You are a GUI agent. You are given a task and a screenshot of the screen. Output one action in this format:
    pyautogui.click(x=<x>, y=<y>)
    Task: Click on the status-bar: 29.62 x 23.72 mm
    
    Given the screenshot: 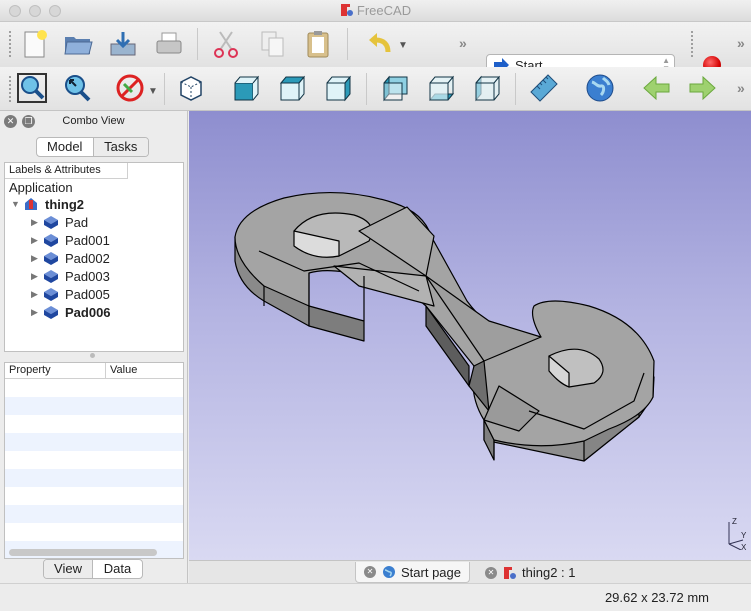 What is the action you would take?
    pyautogui.click(x=375, y=597)
    